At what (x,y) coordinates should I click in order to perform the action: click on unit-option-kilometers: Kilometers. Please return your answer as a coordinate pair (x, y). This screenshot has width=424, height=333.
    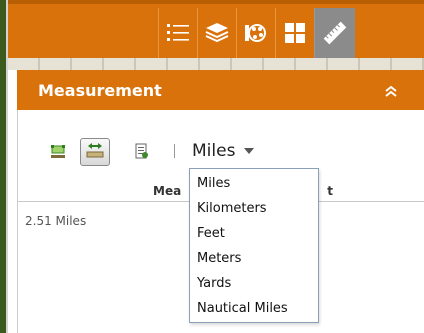
    Looking at the image, I should click on (232, 209).